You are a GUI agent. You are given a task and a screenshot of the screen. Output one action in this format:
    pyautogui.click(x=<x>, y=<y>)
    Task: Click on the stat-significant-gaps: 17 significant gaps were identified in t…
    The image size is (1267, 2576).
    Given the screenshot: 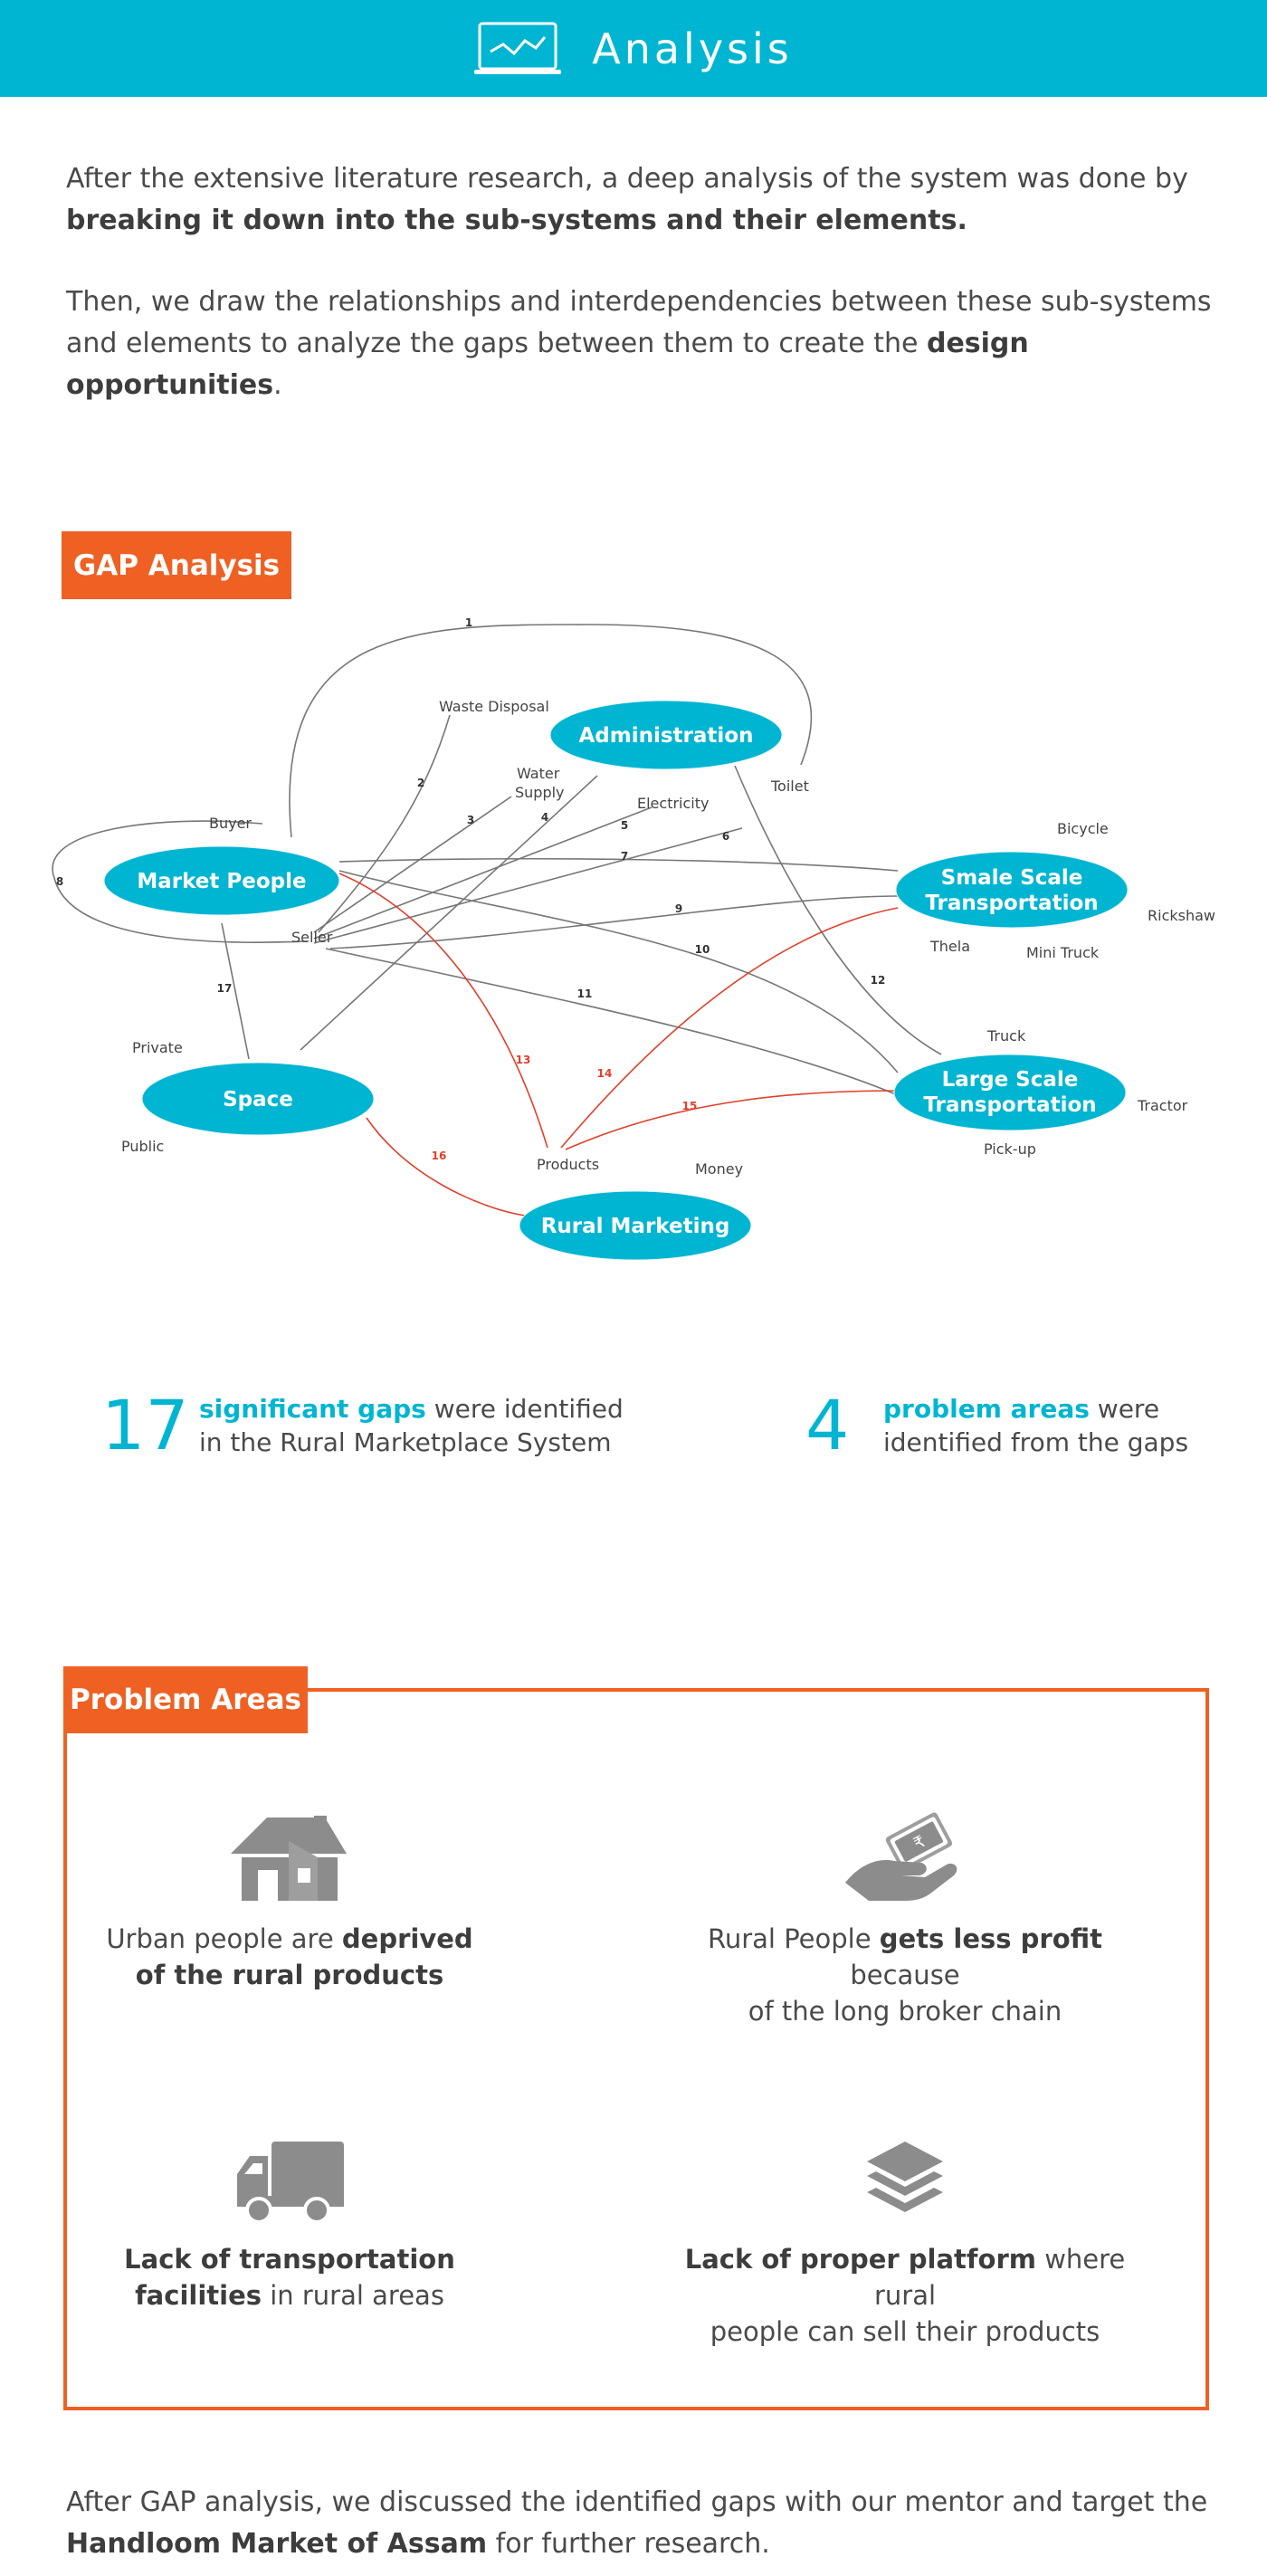 What is the action you would take?
    pyautogui.click(x=362, y=1425)
    